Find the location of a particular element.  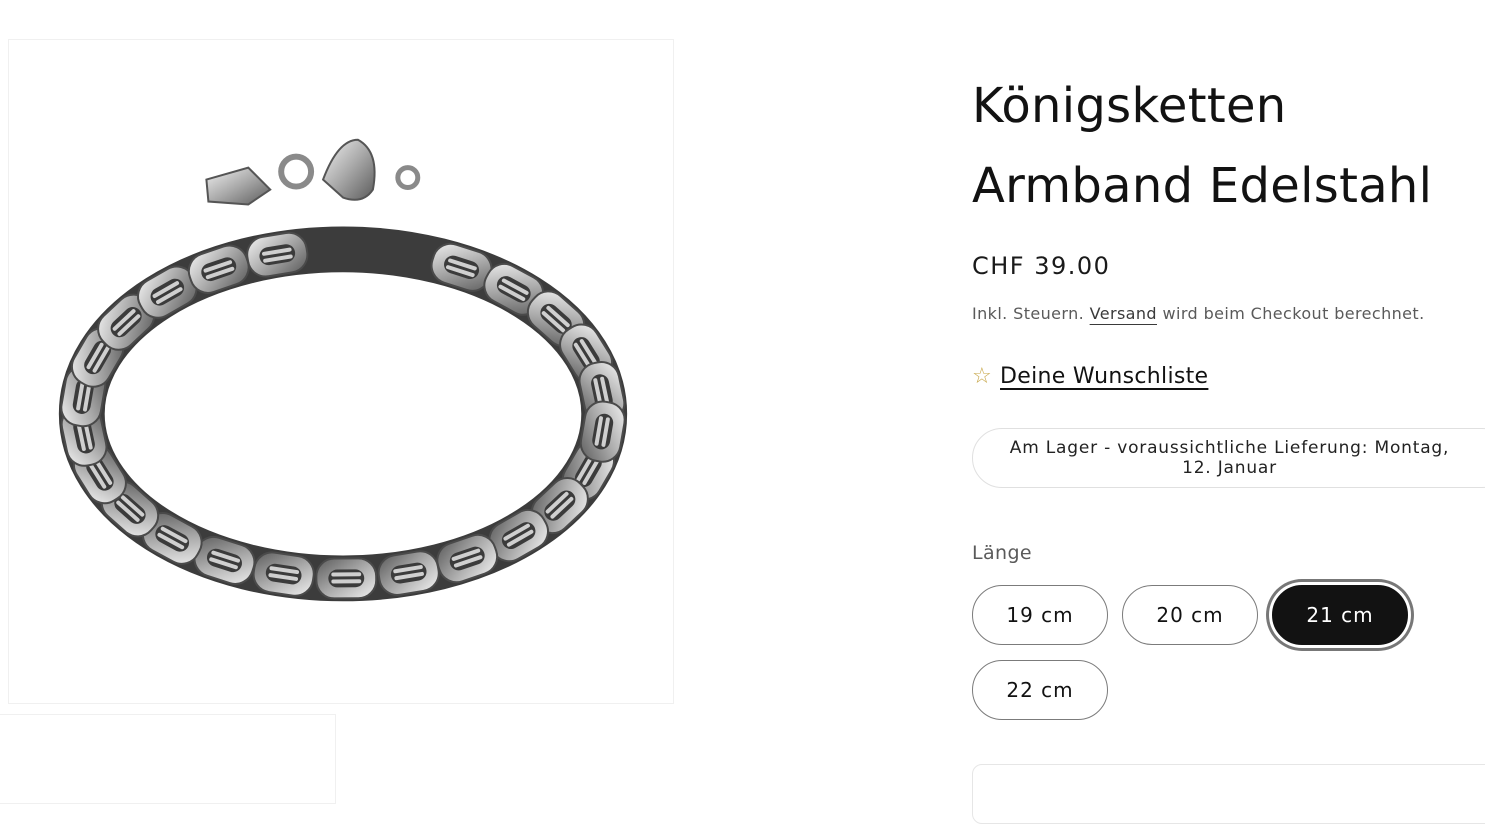

tax-prefix: Inkl. Steuern. is located at coordinates (1028, 313).